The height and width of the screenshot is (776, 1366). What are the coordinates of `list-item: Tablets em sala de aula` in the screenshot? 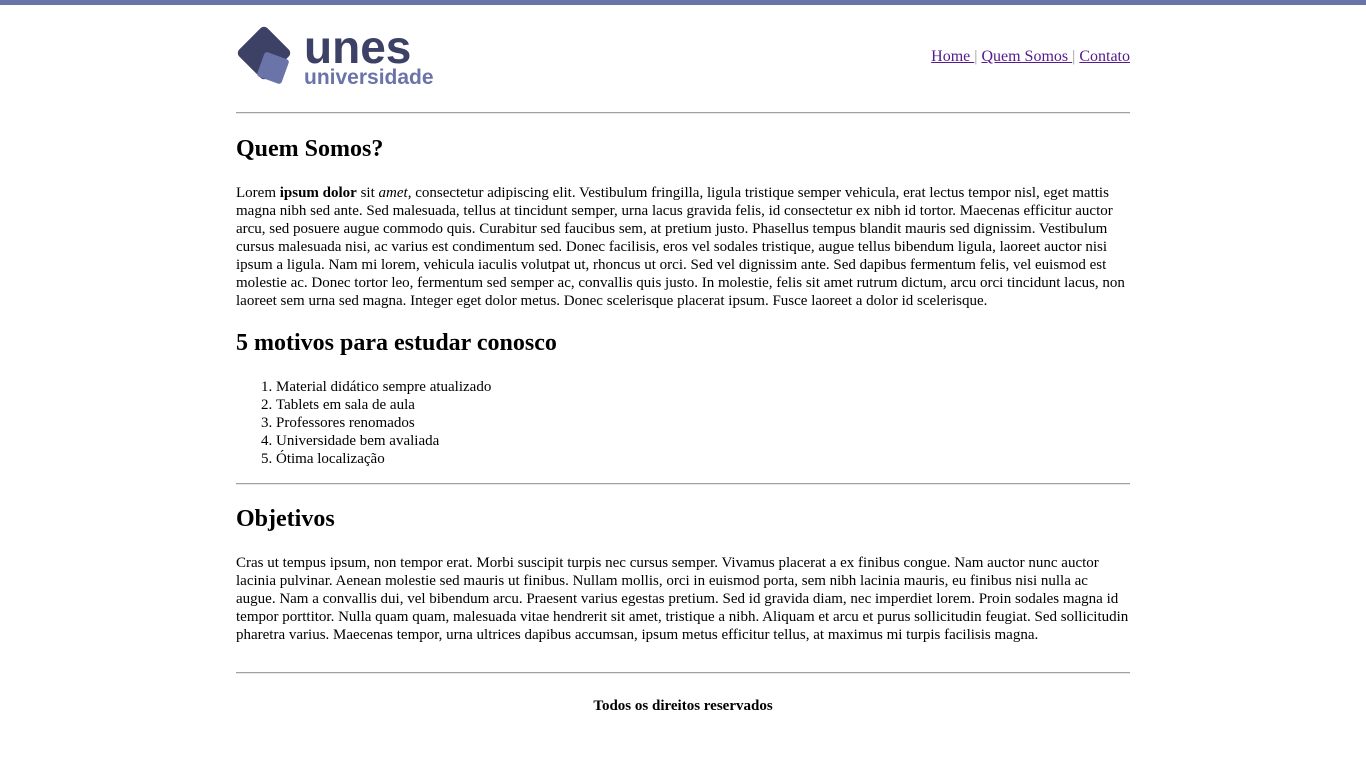 It's located at (703, 405).